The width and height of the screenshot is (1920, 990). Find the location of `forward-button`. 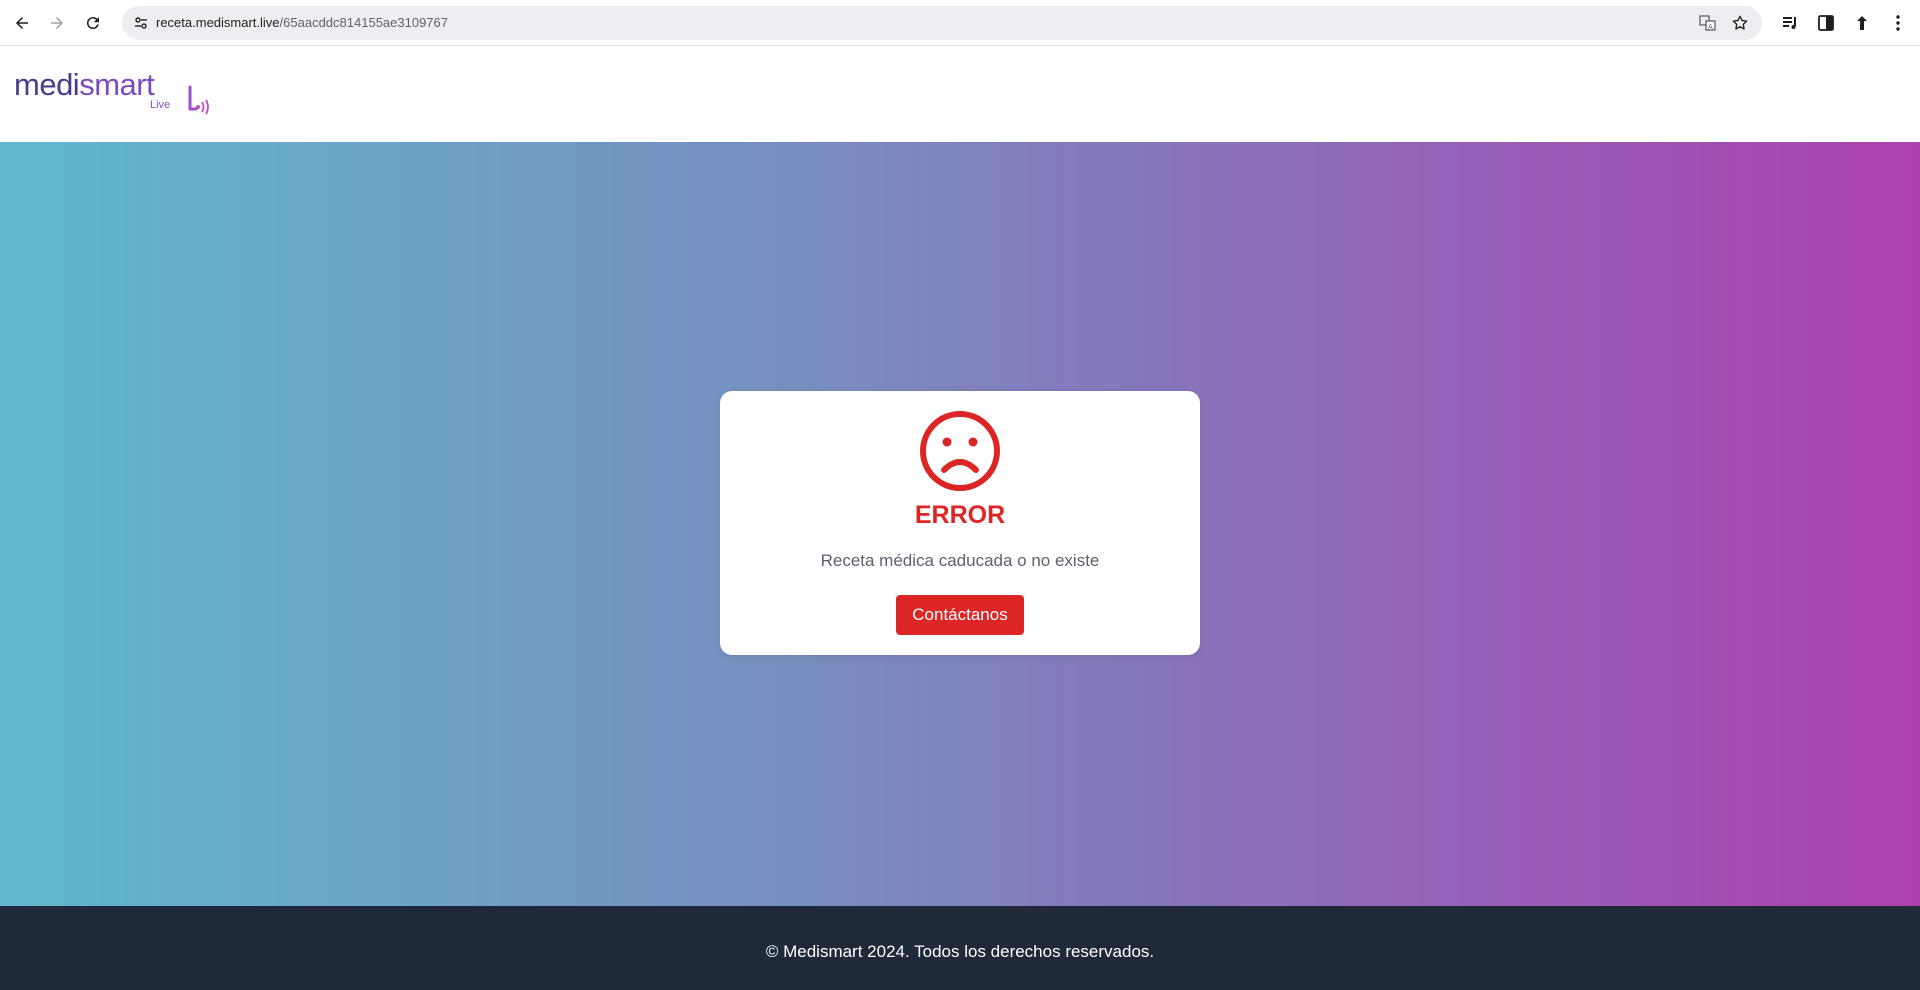

forward-button is located at coordinates (57, 23).